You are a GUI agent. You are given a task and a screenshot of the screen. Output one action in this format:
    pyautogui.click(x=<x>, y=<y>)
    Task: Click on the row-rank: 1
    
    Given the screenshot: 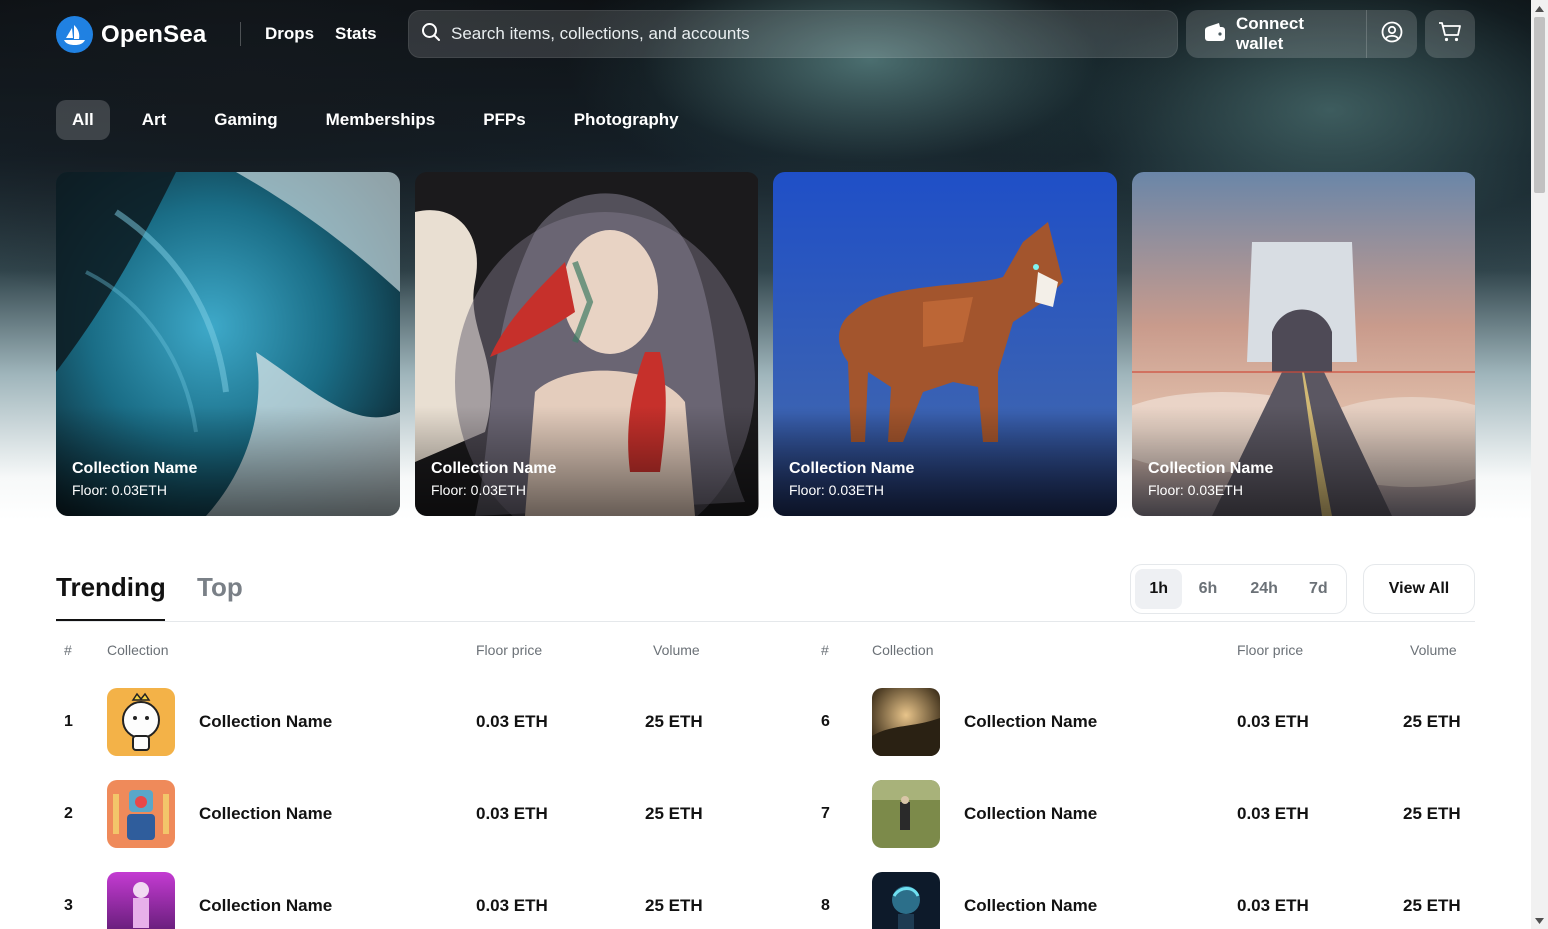 What is the action you would take?
    pyautogui.click(x=68, y=721)
    